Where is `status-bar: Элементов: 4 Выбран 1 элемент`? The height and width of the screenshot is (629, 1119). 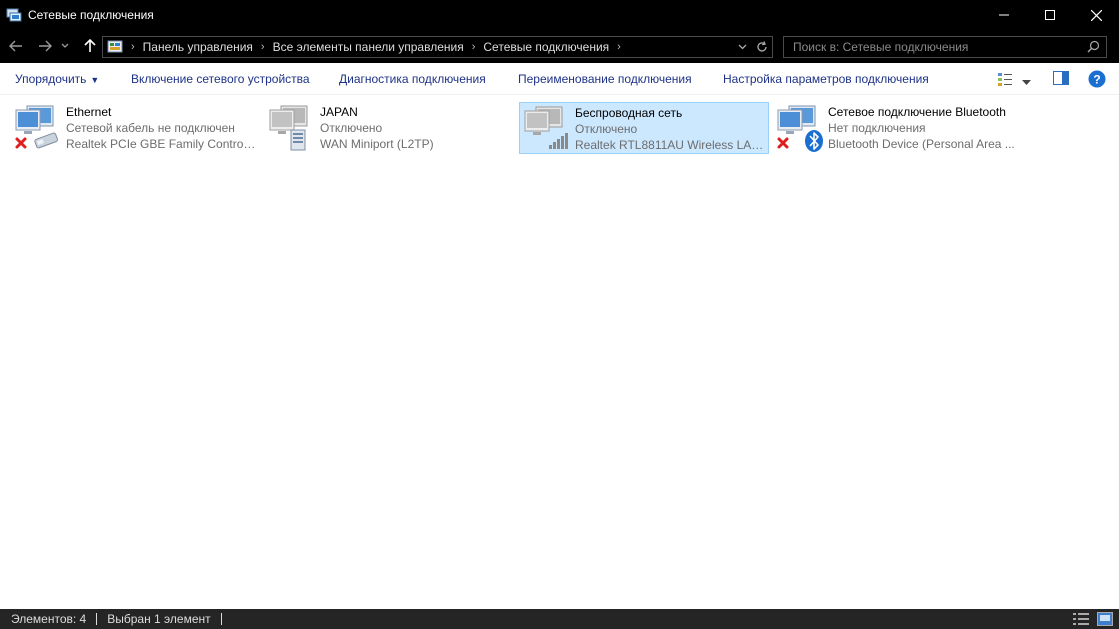 status-bar: Элементов: 4 Выбран 1 элемент is located at coordinates (559, 619).